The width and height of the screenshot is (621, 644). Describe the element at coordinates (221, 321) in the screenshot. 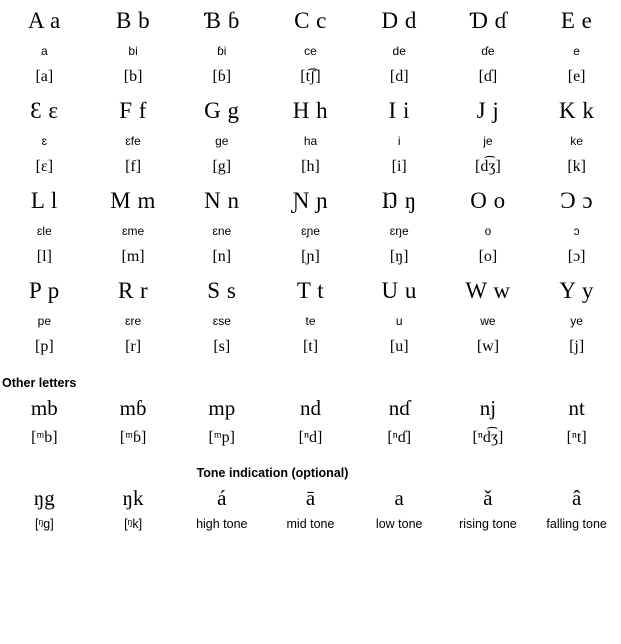

I see `letter-name: ɛse` at that location.